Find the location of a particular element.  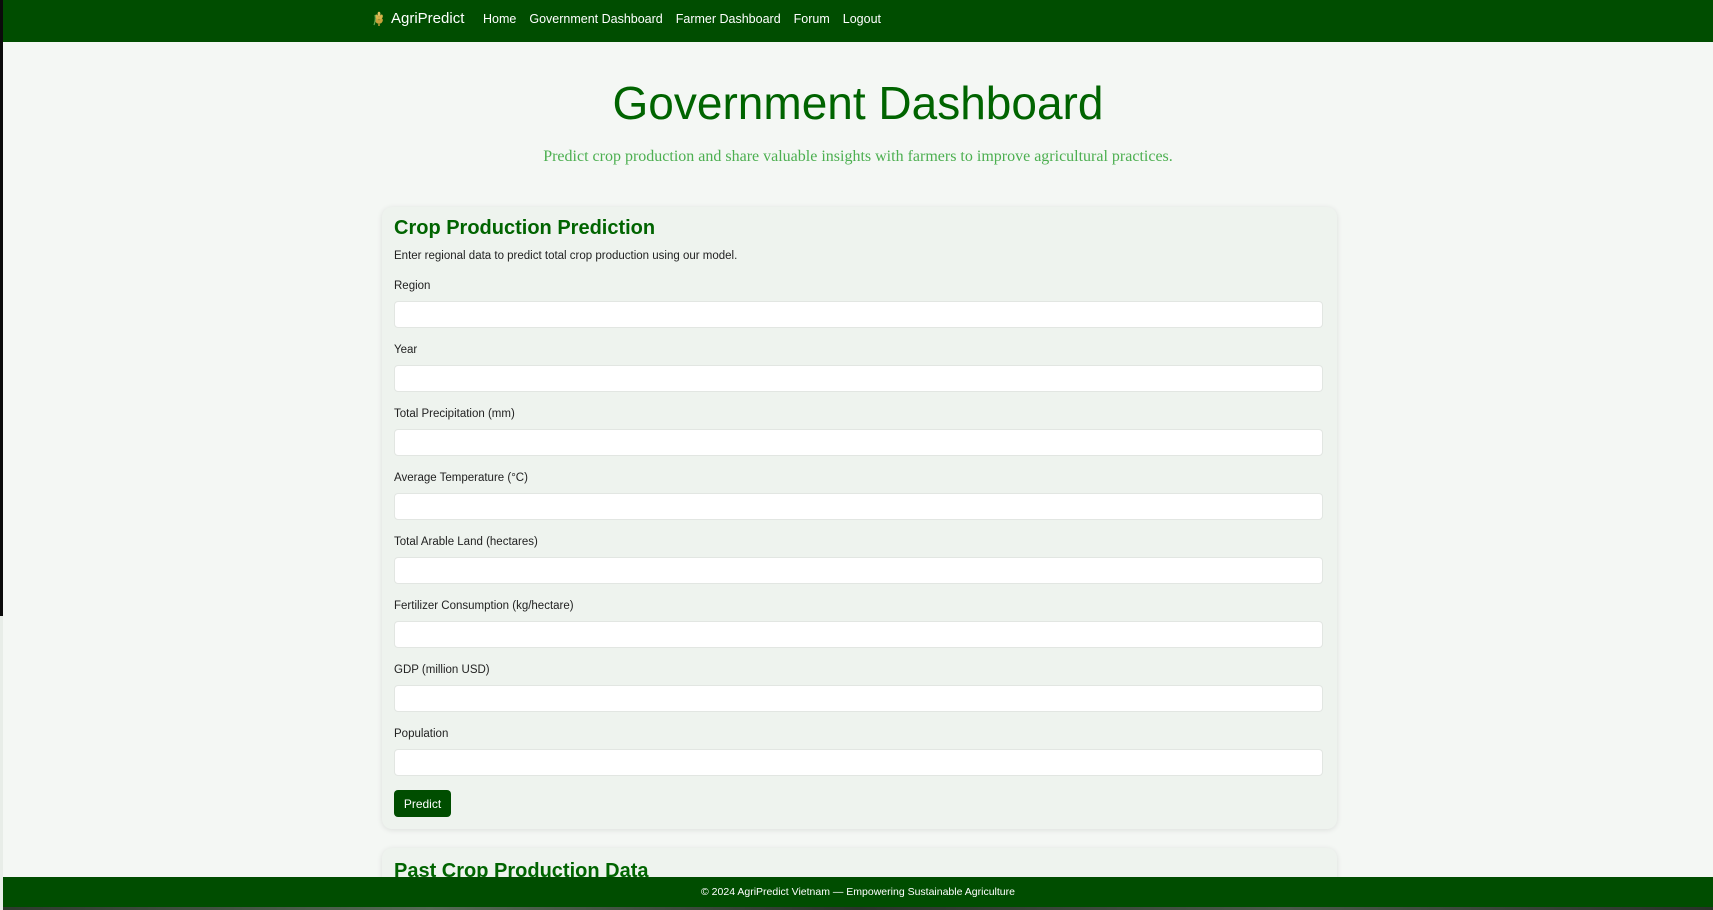

precipitation-label: Total Precipitation (mm) is located at coordinates (454, 414).